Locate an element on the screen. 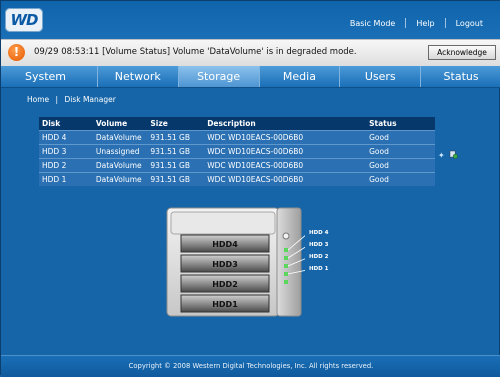 This screenshot has height=377, width=500. tab-storage: Storage is located at coordinates (218, 76).